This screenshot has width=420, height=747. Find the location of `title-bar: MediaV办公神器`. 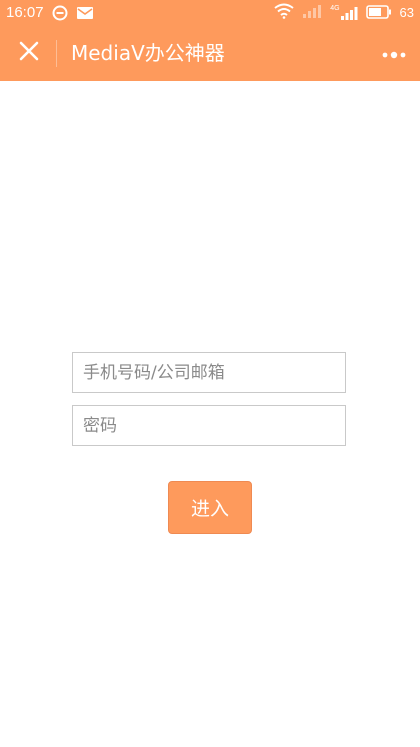

title-bar: MediaV办公神器 is located at coordinates (210, 53).